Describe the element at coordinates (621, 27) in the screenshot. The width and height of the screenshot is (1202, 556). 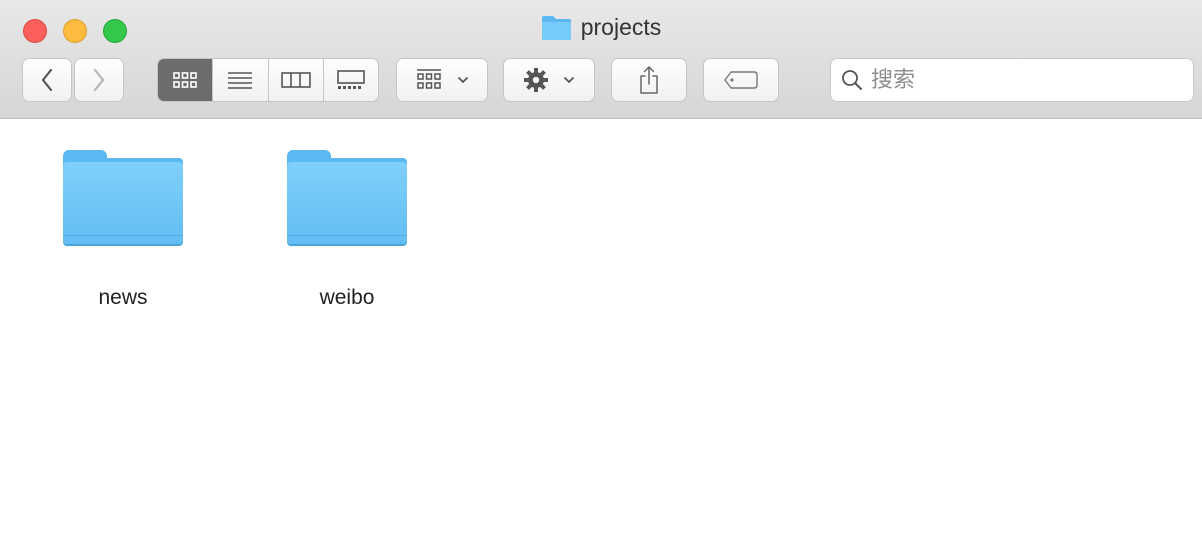
I see `window-title-text: projects` at that location.